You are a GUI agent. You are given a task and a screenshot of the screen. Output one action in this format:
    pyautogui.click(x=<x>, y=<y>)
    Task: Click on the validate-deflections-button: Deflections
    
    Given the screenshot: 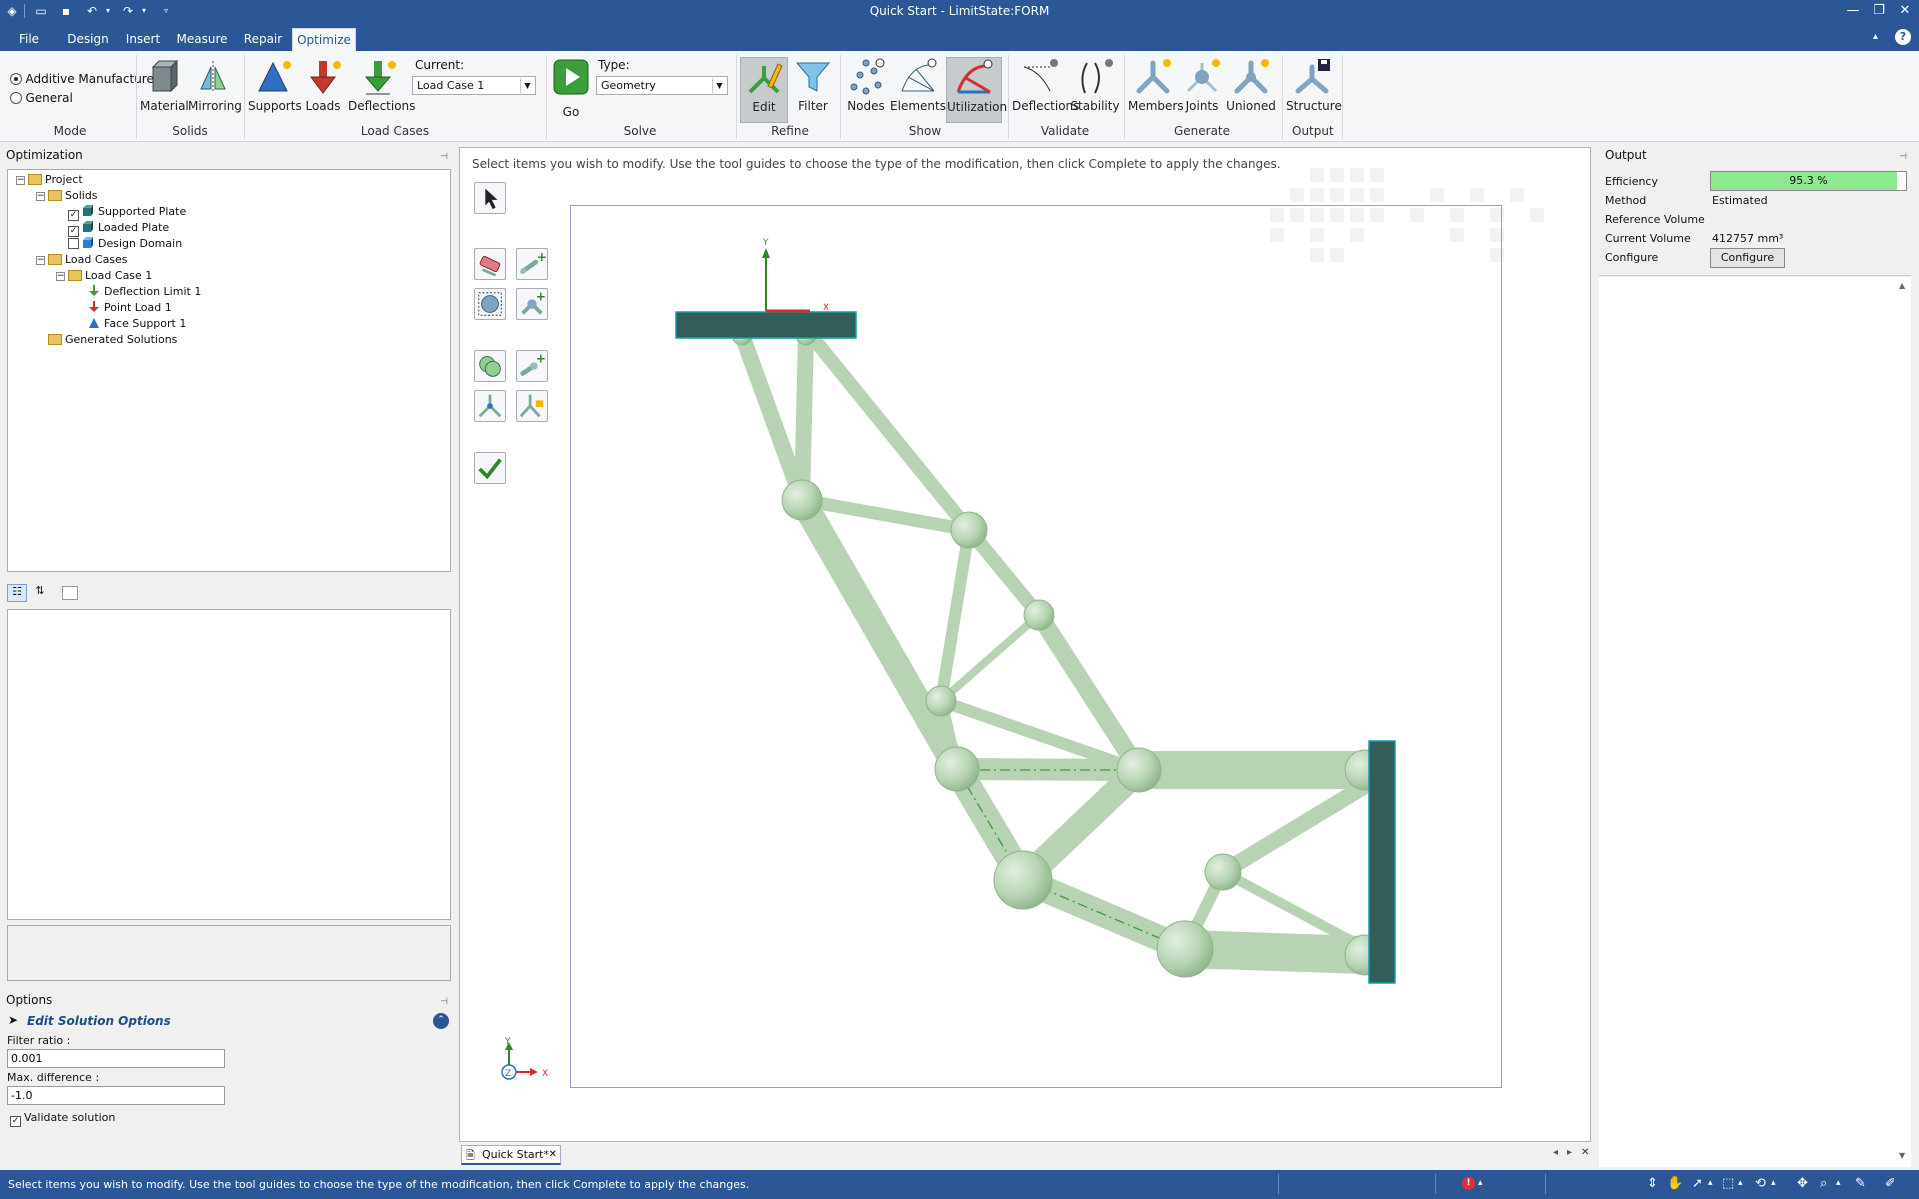 What is the action you would take?
    pyautogui.click(x=1045, y=89)
    